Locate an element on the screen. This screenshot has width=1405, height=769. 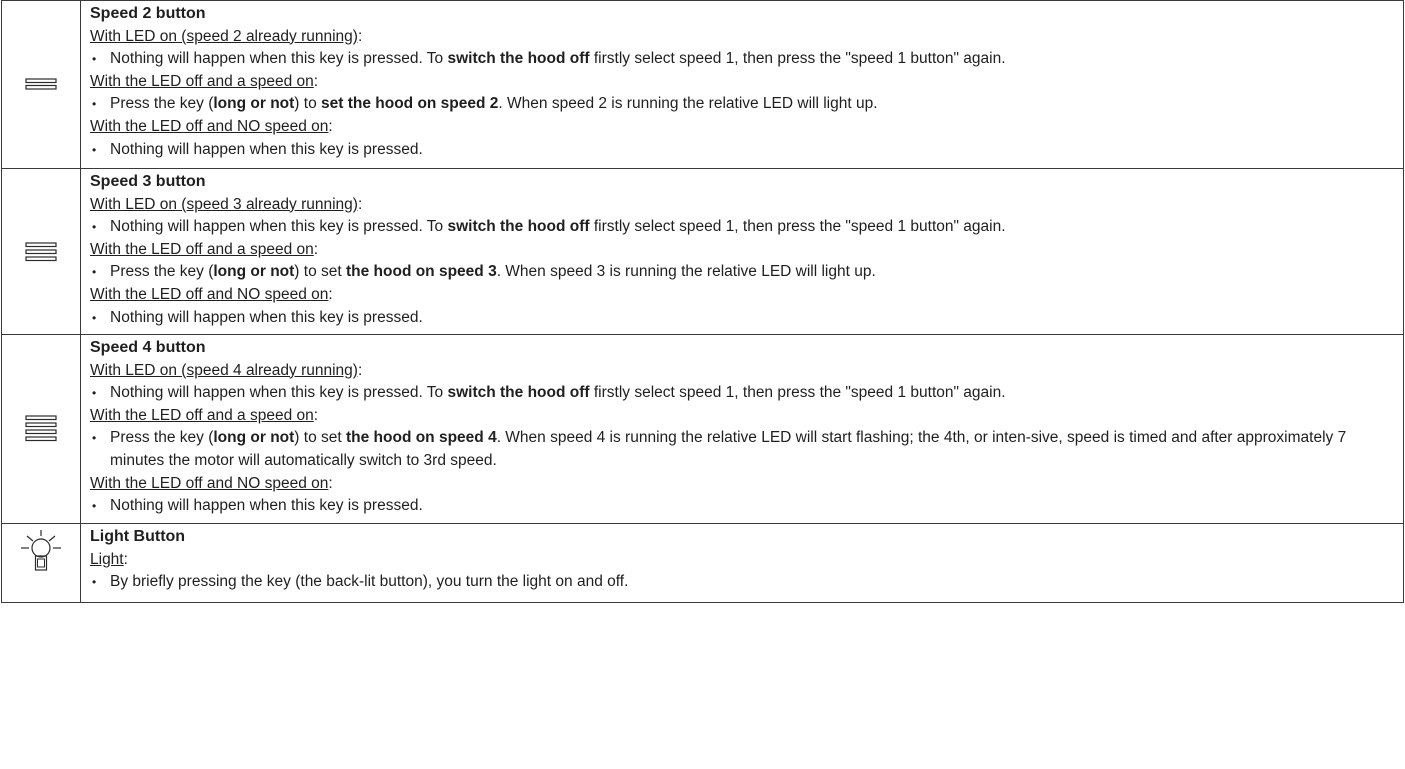
condition-line: Light: is located at coordinates (109, 559).